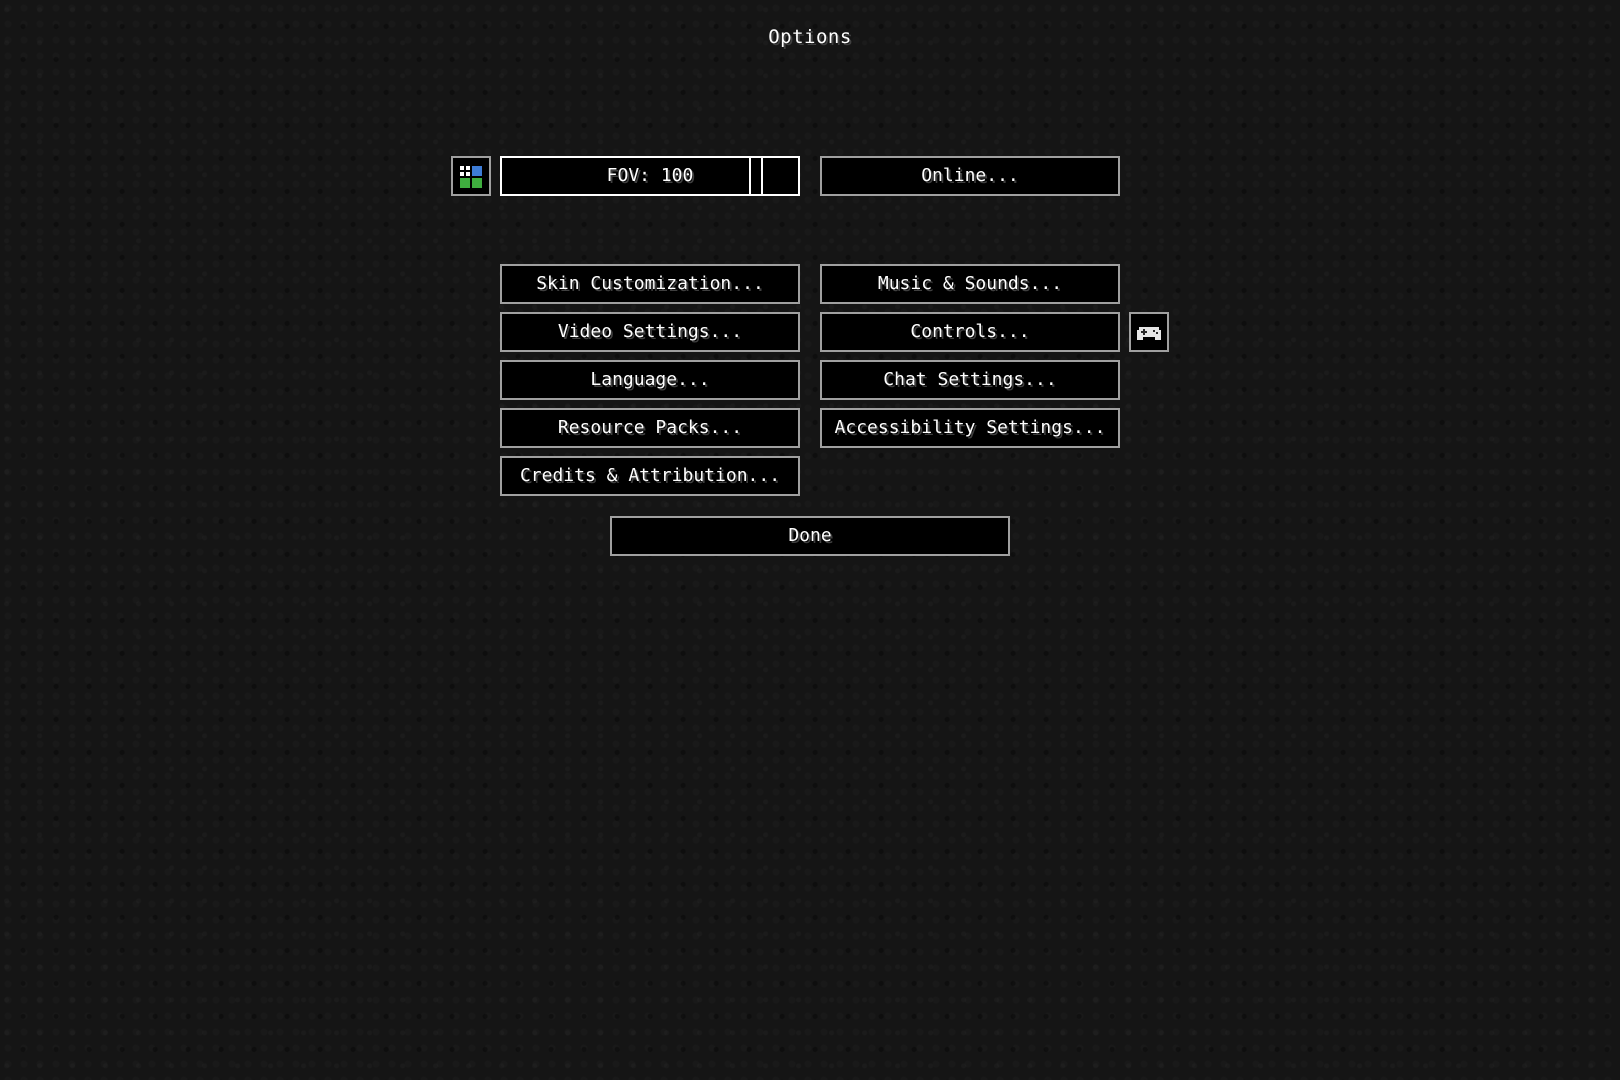 The width and height of the screenshot is (1620, 1080). Describe the element at coordinates (756, 176) in the screenshot. I see `fov-slider-handle` at that location.